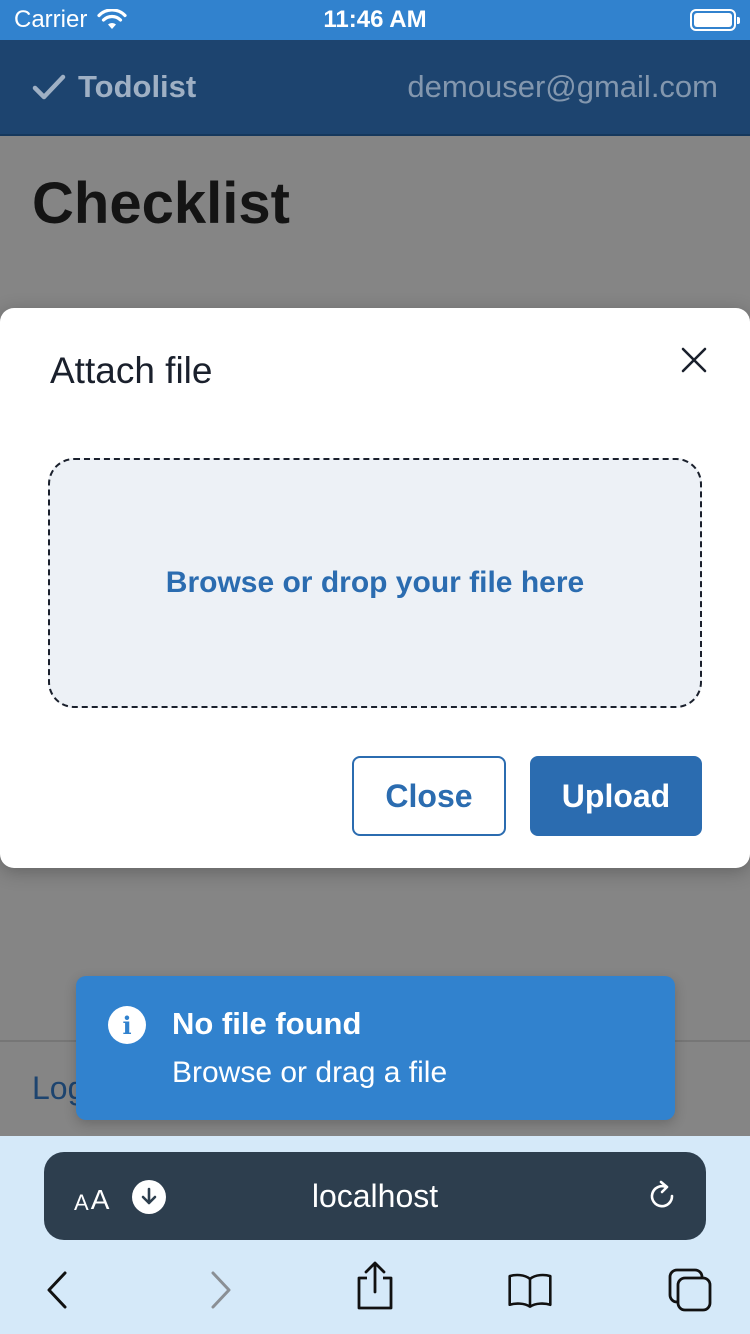 The height and width of the screenshot is (1334, 750). Describe the element at coordinates (562, 87) in the screenshot. I see `user-email: demouser@gmail.com` at that location.